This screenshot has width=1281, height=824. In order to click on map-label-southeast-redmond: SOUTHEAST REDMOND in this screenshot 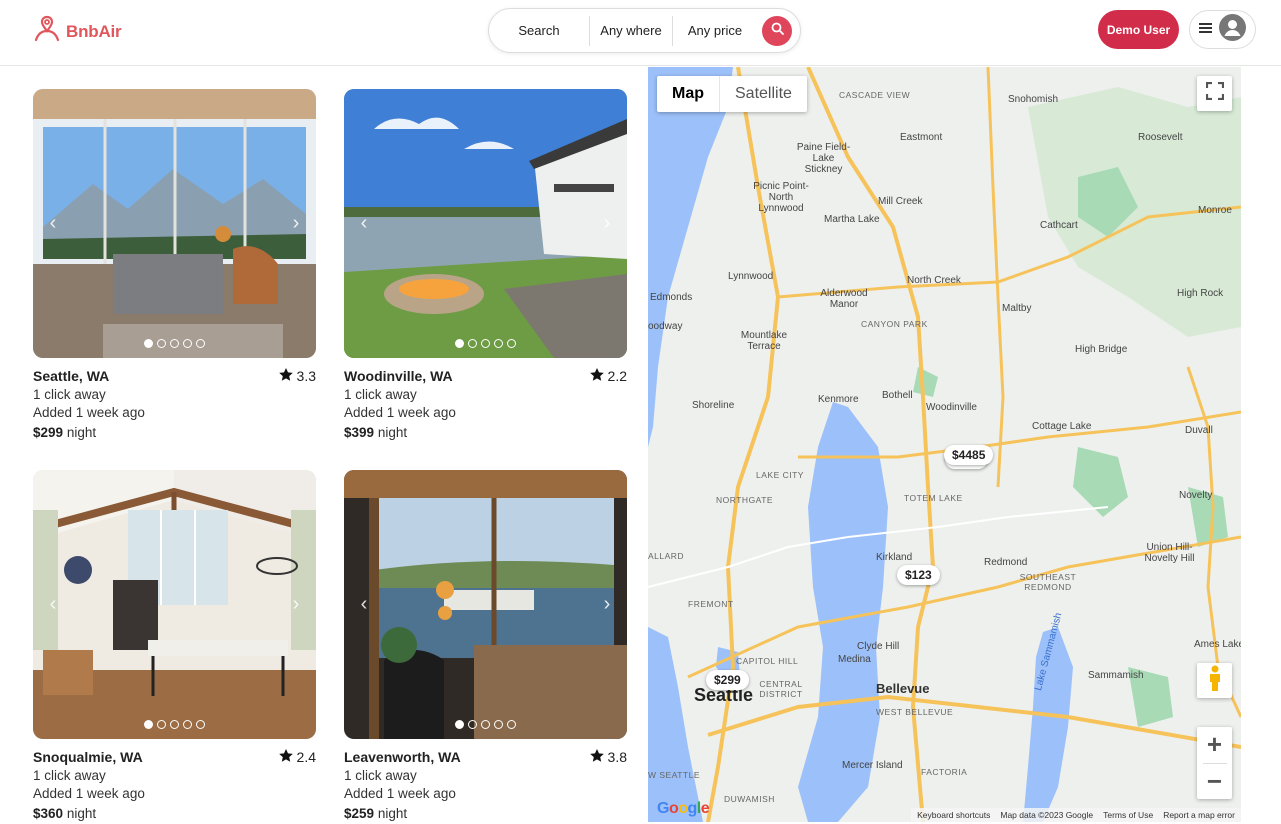, I will do `click(1048, 582)`.